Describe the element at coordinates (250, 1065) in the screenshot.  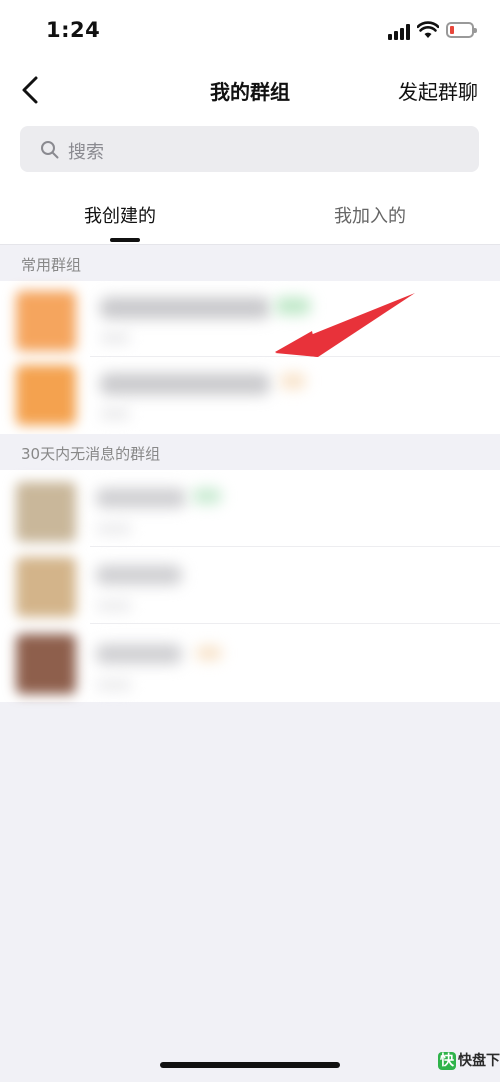
I see `home-indicator` at that location.